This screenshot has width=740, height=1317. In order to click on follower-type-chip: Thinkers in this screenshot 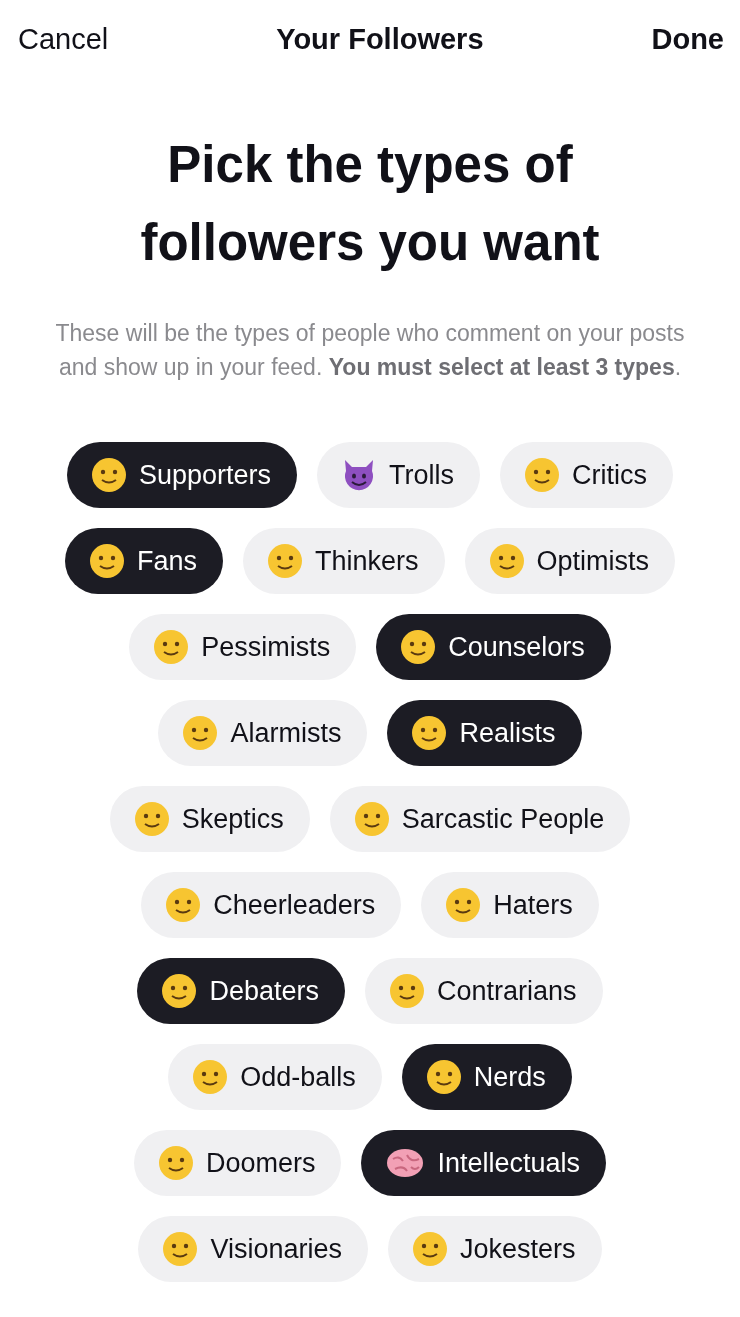, I will do `click(344, 561)`.